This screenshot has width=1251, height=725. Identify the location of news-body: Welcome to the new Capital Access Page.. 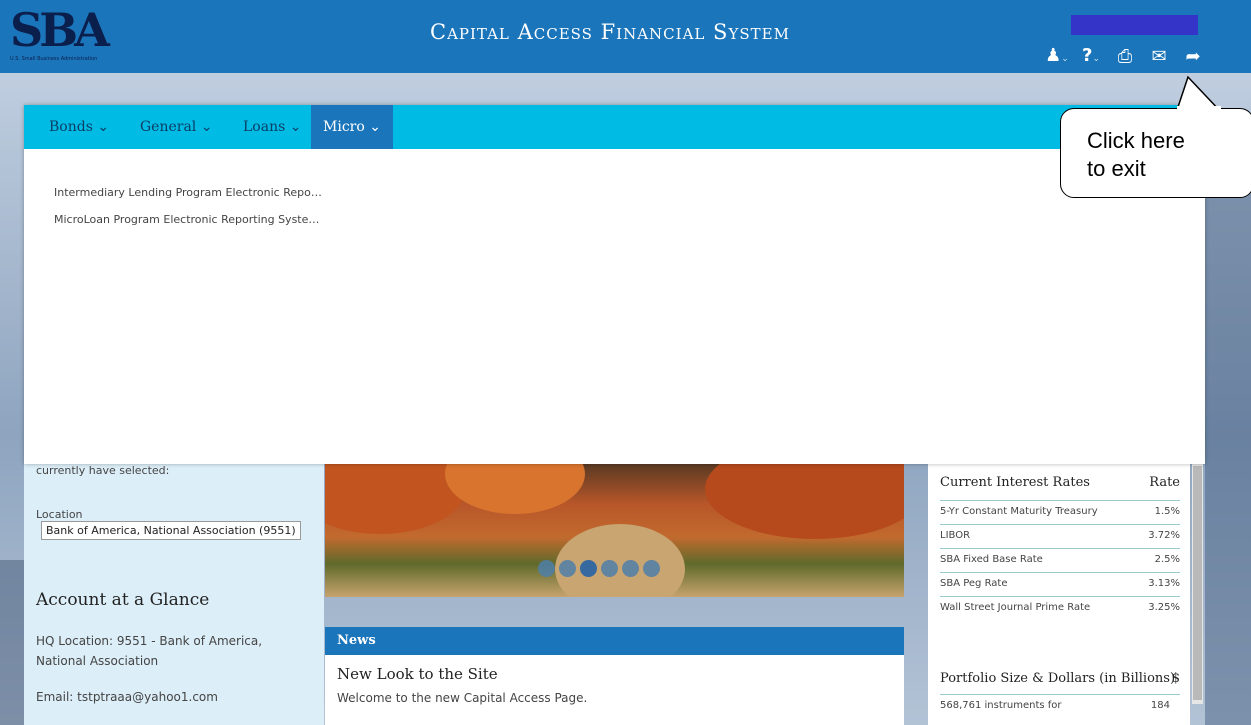
(462, 698).